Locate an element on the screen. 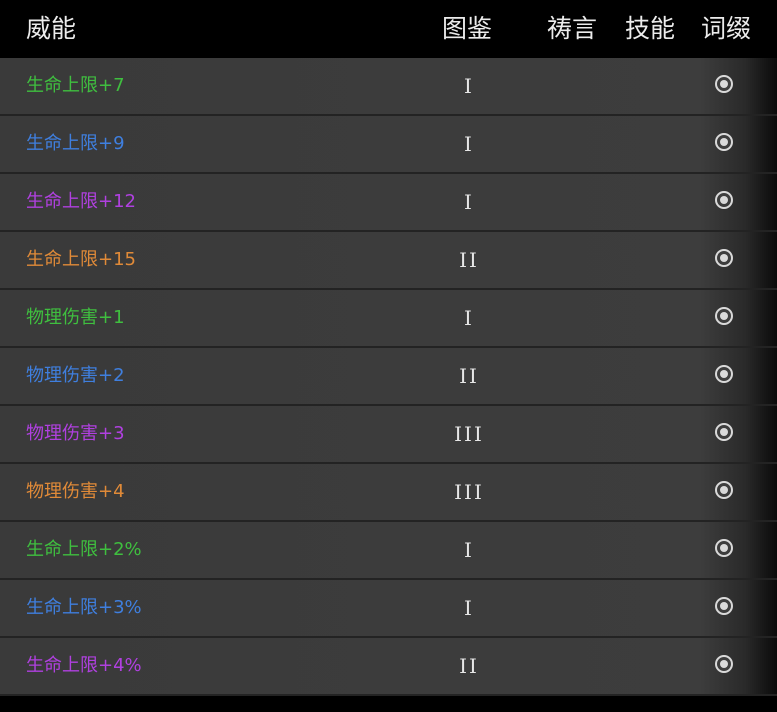  table-row: 生命上限+9 I is located at coordinates (388, 145).